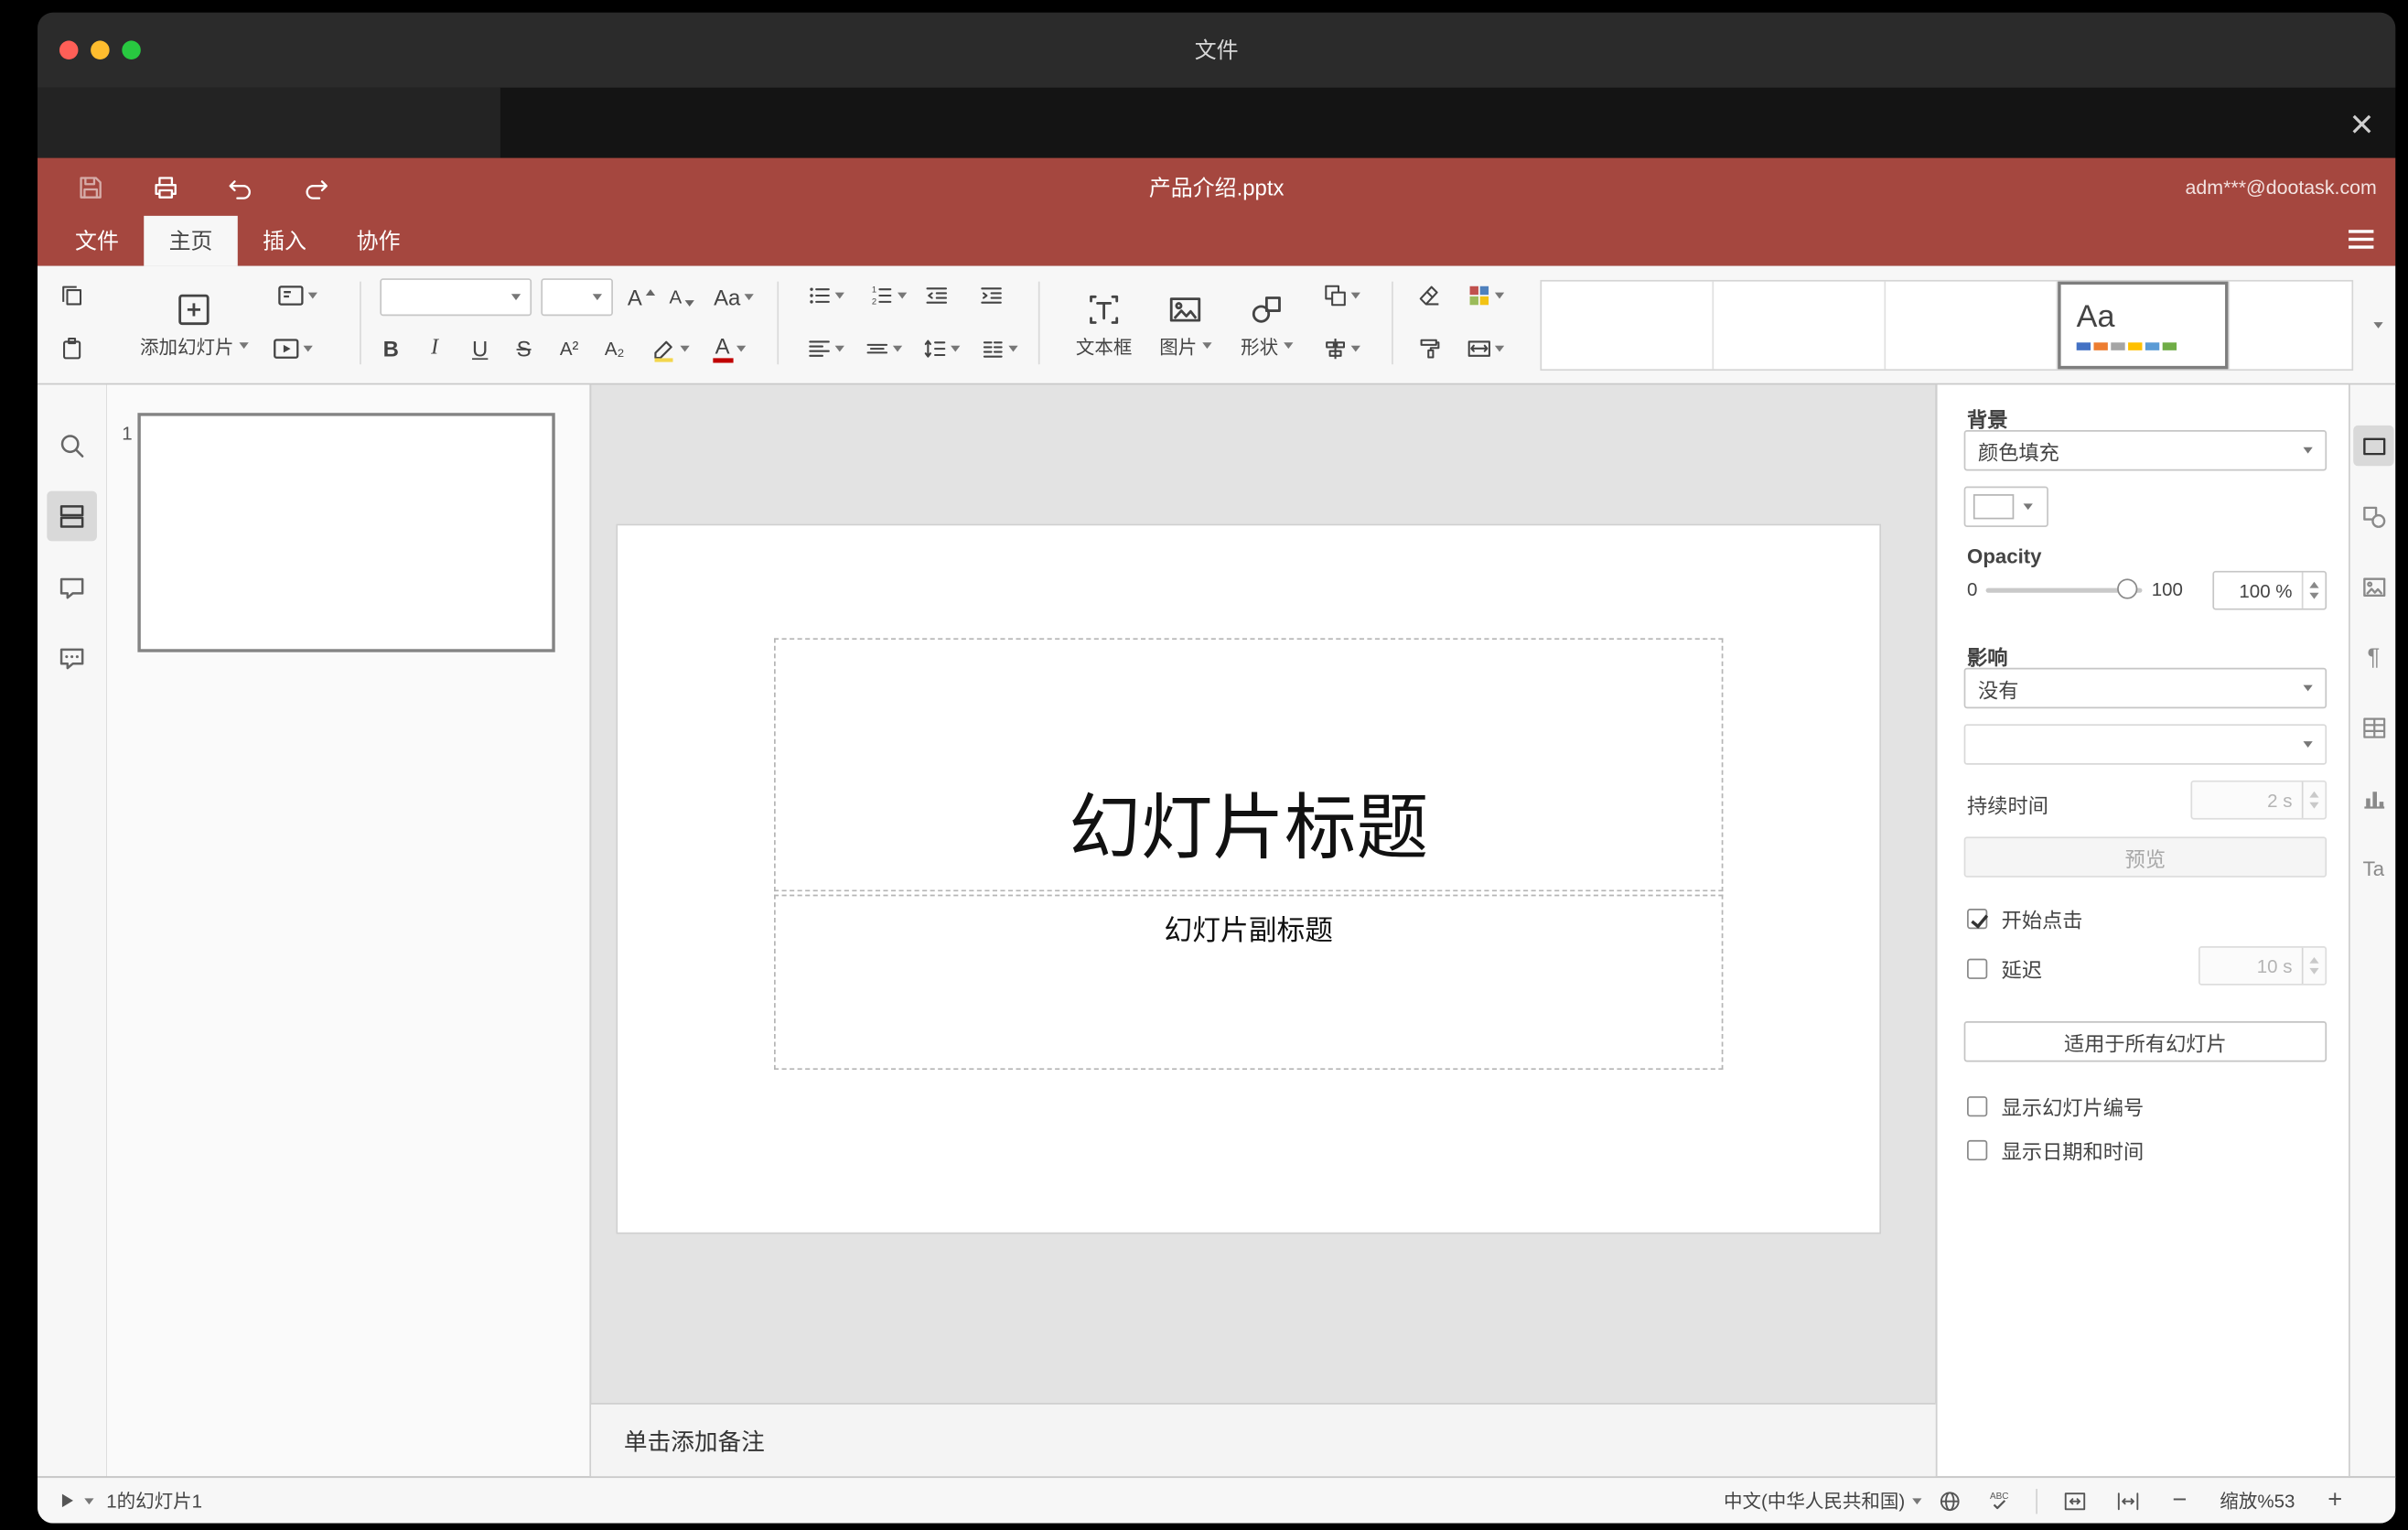  Describe the element at coordinates (2144, 325) in the screenshot. I see `theme-option-selected: Aa` at that location.